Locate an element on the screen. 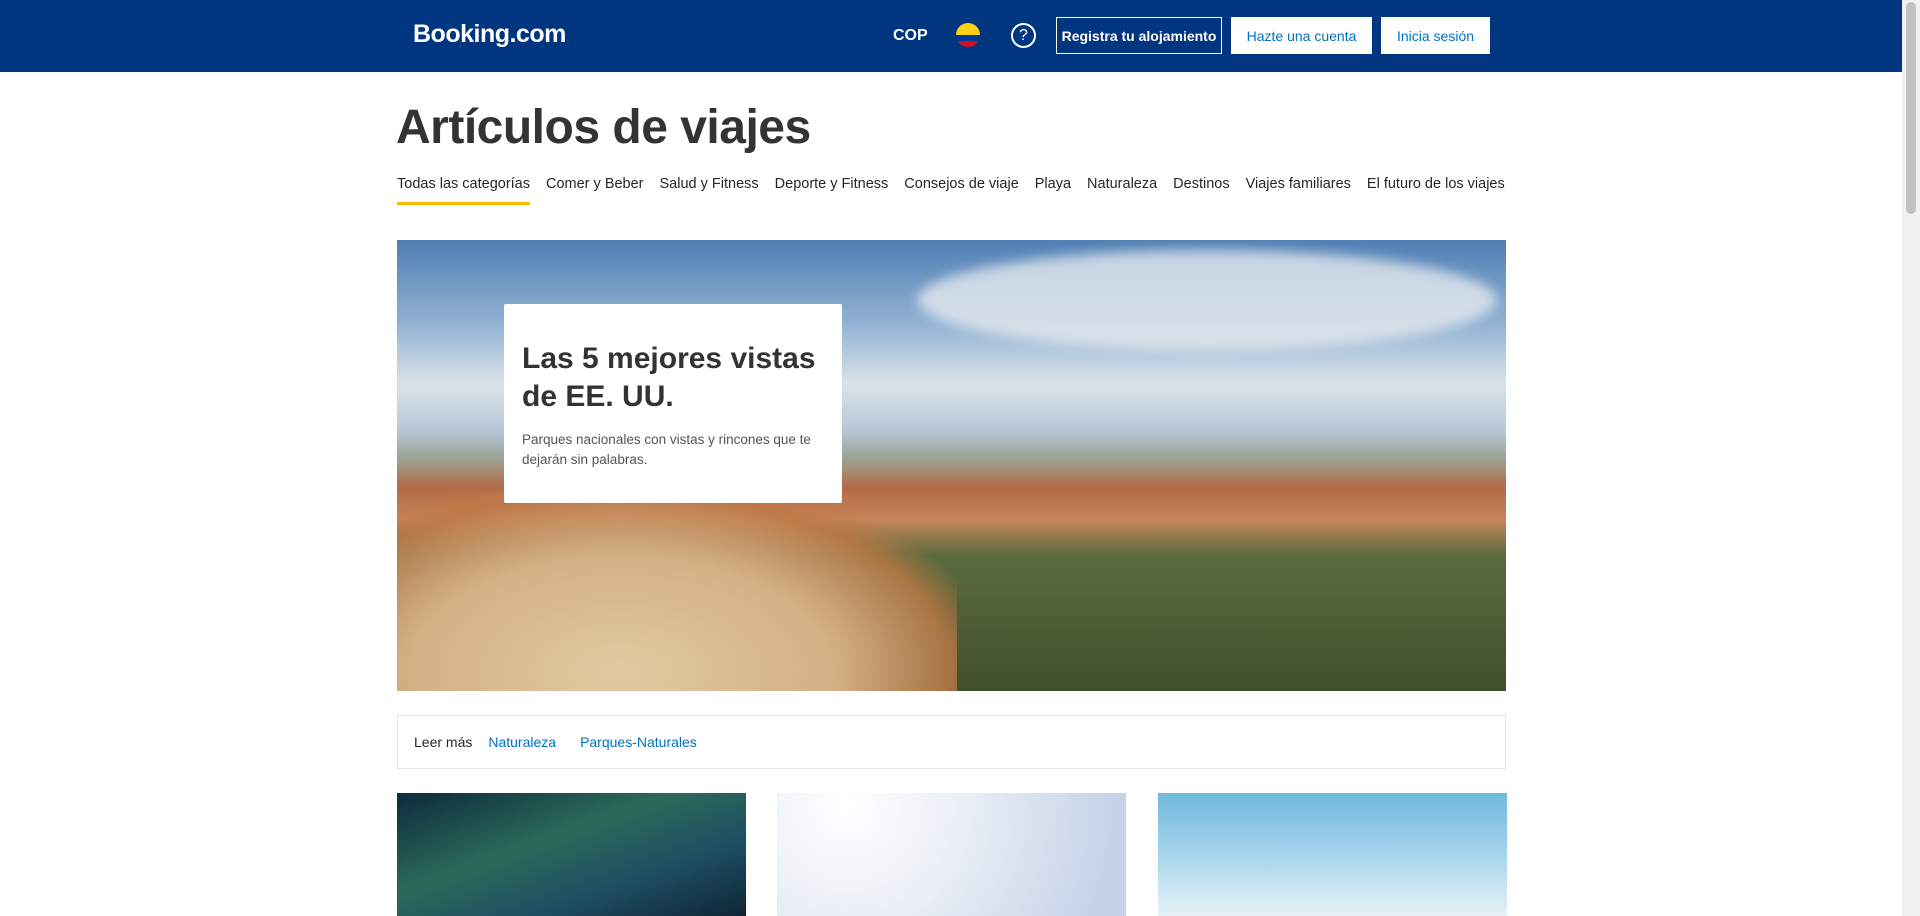 This screenshot has width=1920, height=916. sign-in-button: Inicia sesión is located at coordinates (1435, 35).